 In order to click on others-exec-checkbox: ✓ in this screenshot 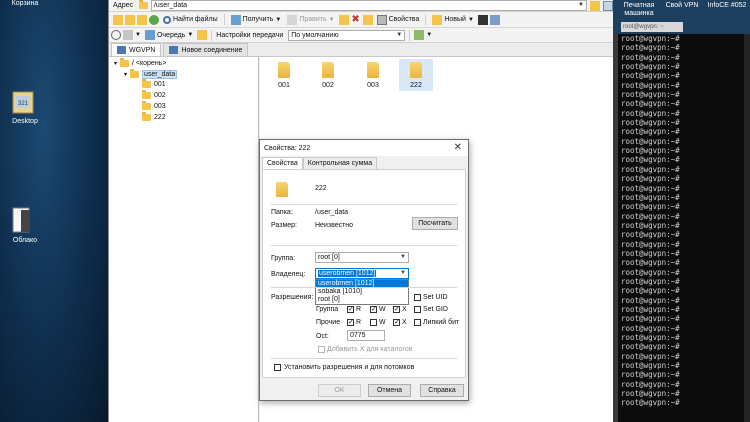, I will do `click(396, 322)`.